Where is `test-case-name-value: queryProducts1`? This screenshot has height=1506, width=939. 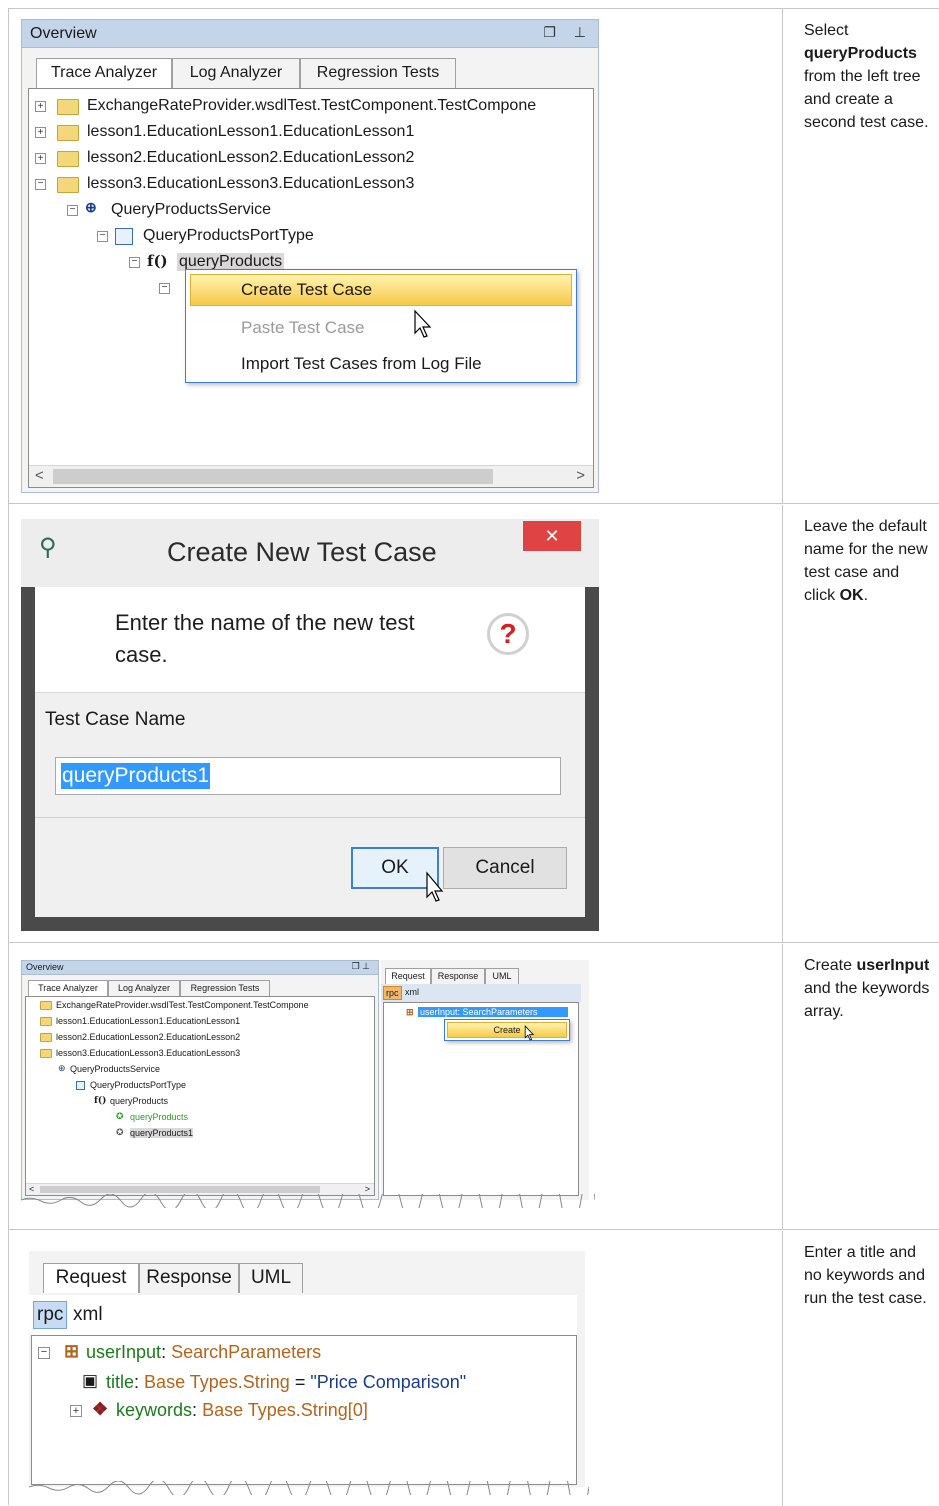
test-case-name-value: queryProducts1 is located at coordinates (136, 776).